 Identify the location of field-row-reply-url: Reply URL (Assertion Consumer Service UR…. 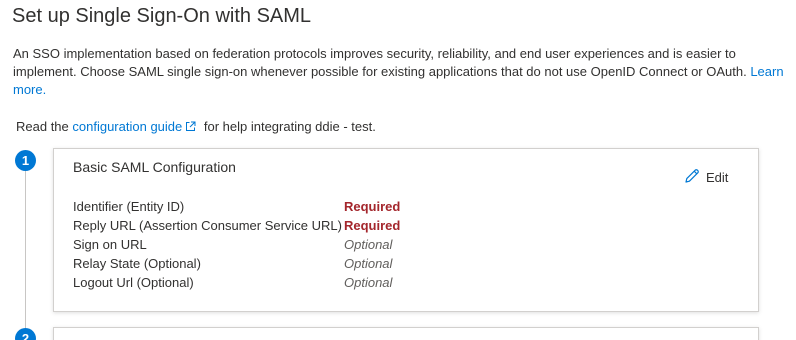
(236, 225).